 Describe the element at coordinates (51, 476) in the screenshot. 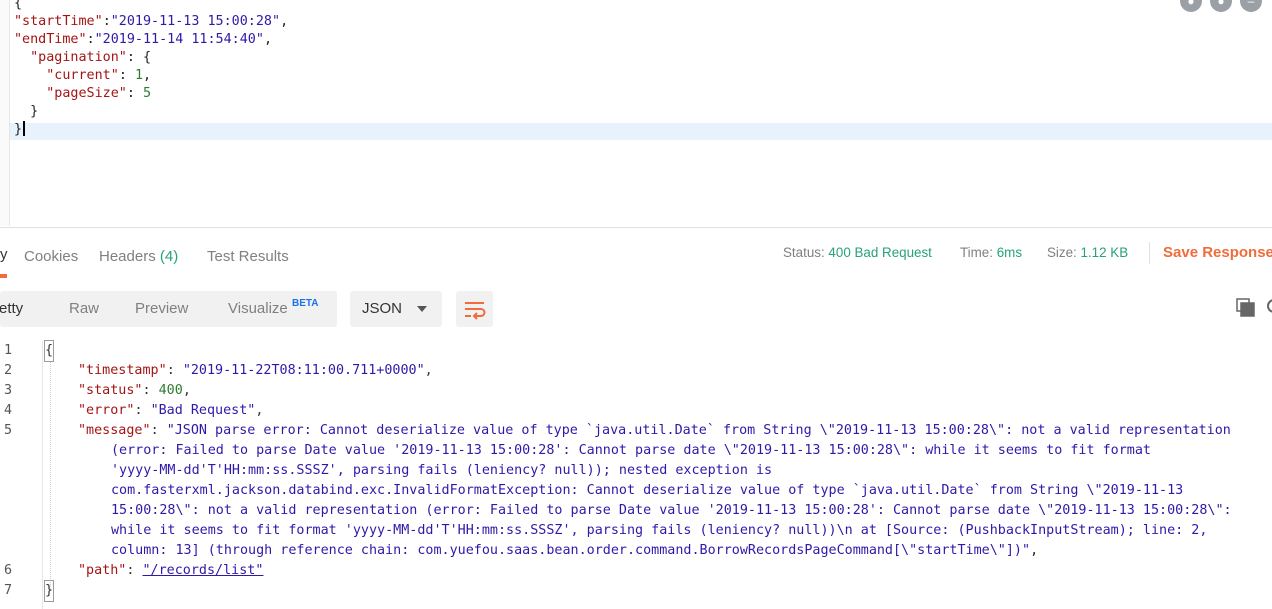

I see `indent-guide` at that location.